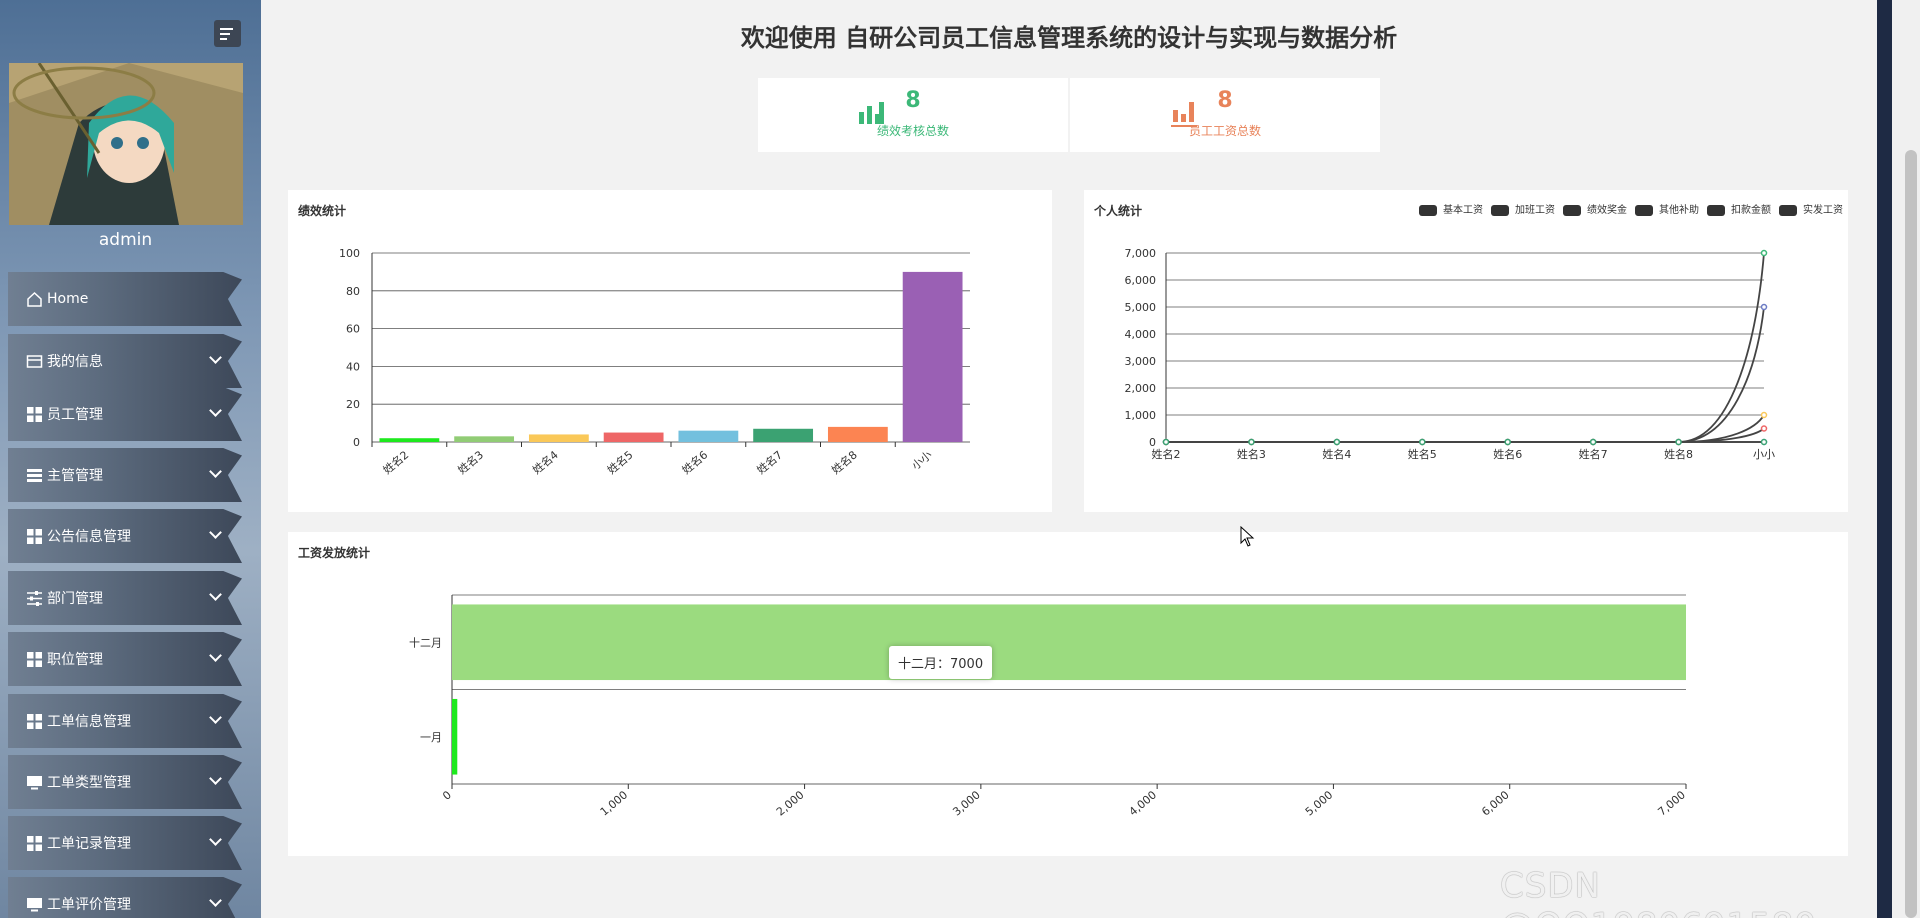 The image size is (1920, 918). I want to click on sidebar-item-6: 职位管理, so click(125, 659).